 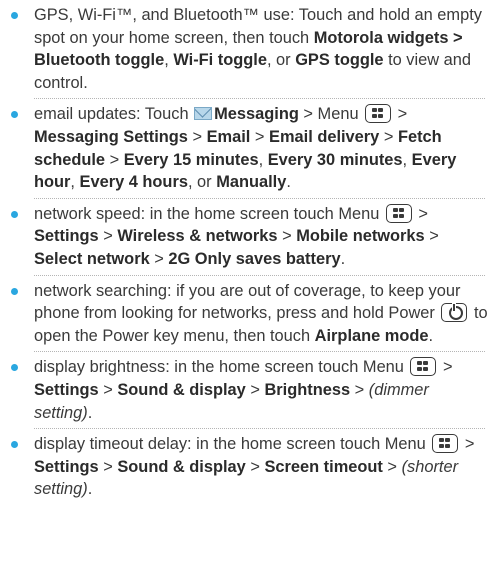 I want to click on tip-path: Every 4 hours, so click(x=133, y=182).